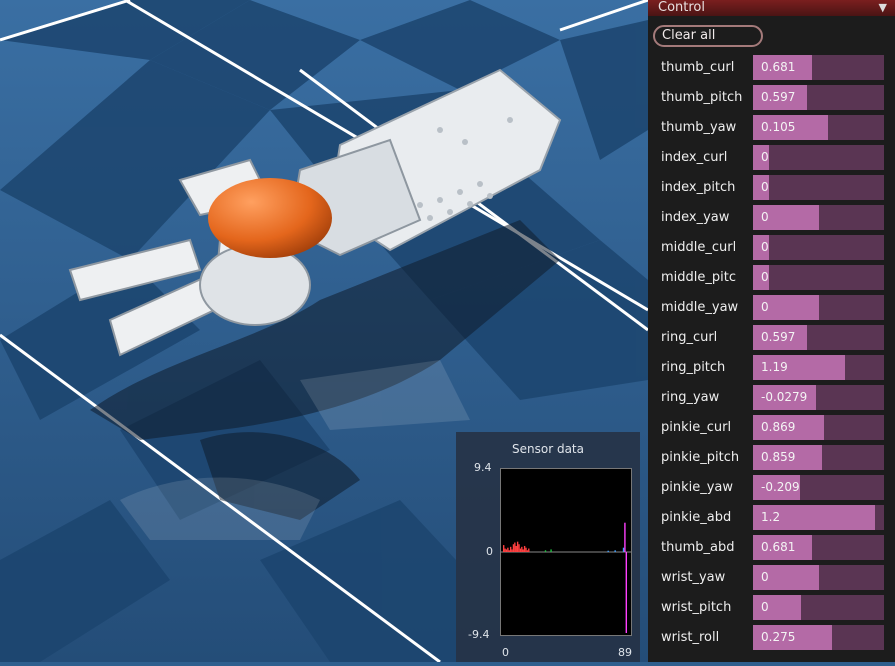  I want to click on slider-label: middle_pitc, so click(698, 277).